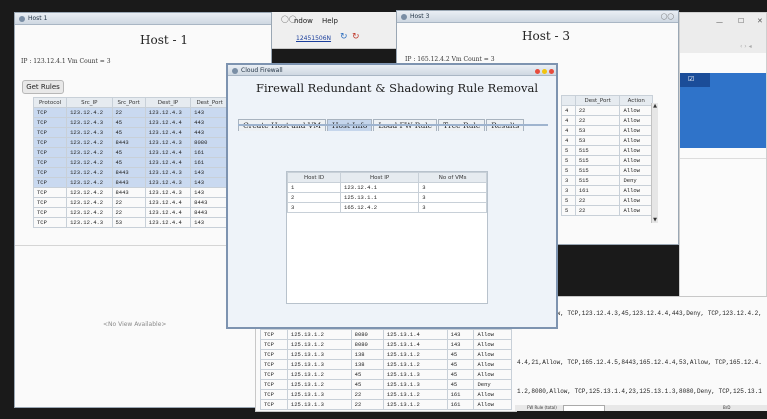 Image resolution: width=767 pixels, height=419 pixels. I want to click on window-controls-icon: ◯◯, so click(667, 17).